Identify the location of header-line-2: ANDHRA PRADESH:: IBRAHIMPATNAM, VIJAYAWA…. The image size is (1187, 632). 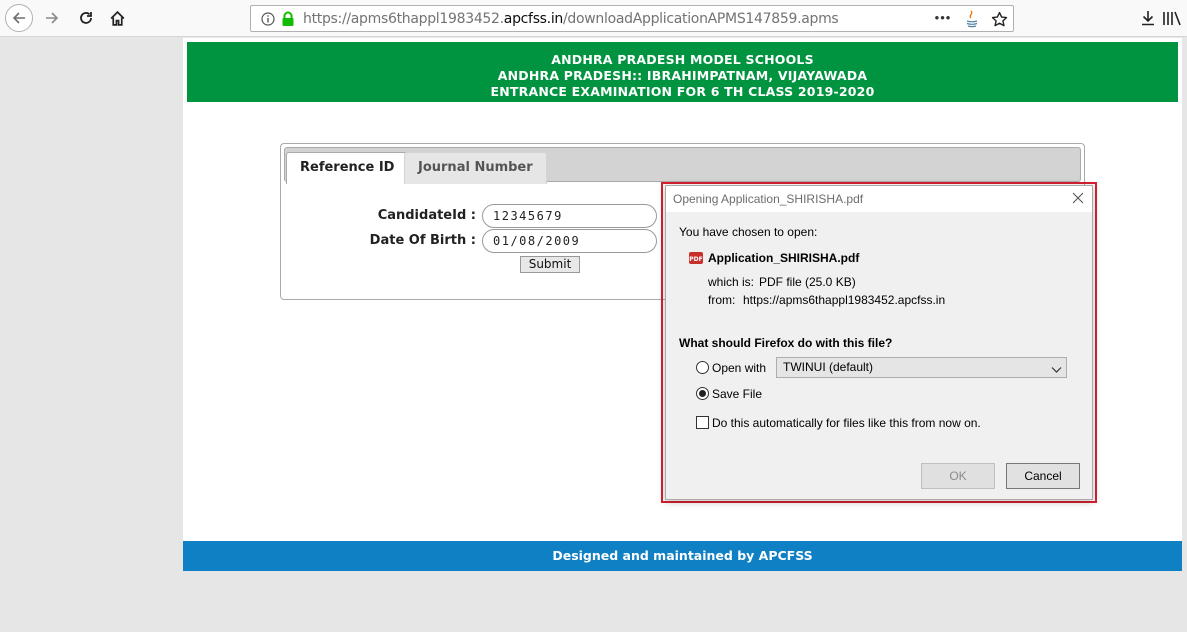
(682, 75).